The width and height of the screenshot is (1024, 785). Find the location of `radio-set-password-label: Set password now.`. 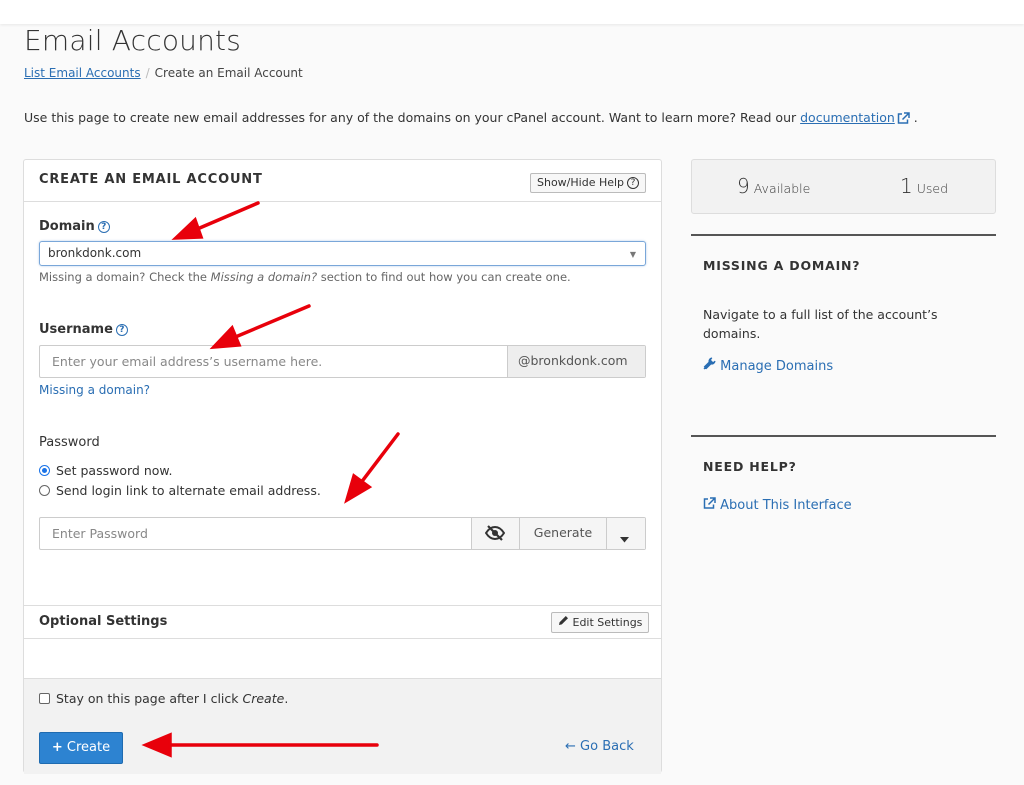

radio-set-password-label: Set password now. is located at coordinates (114, 470).